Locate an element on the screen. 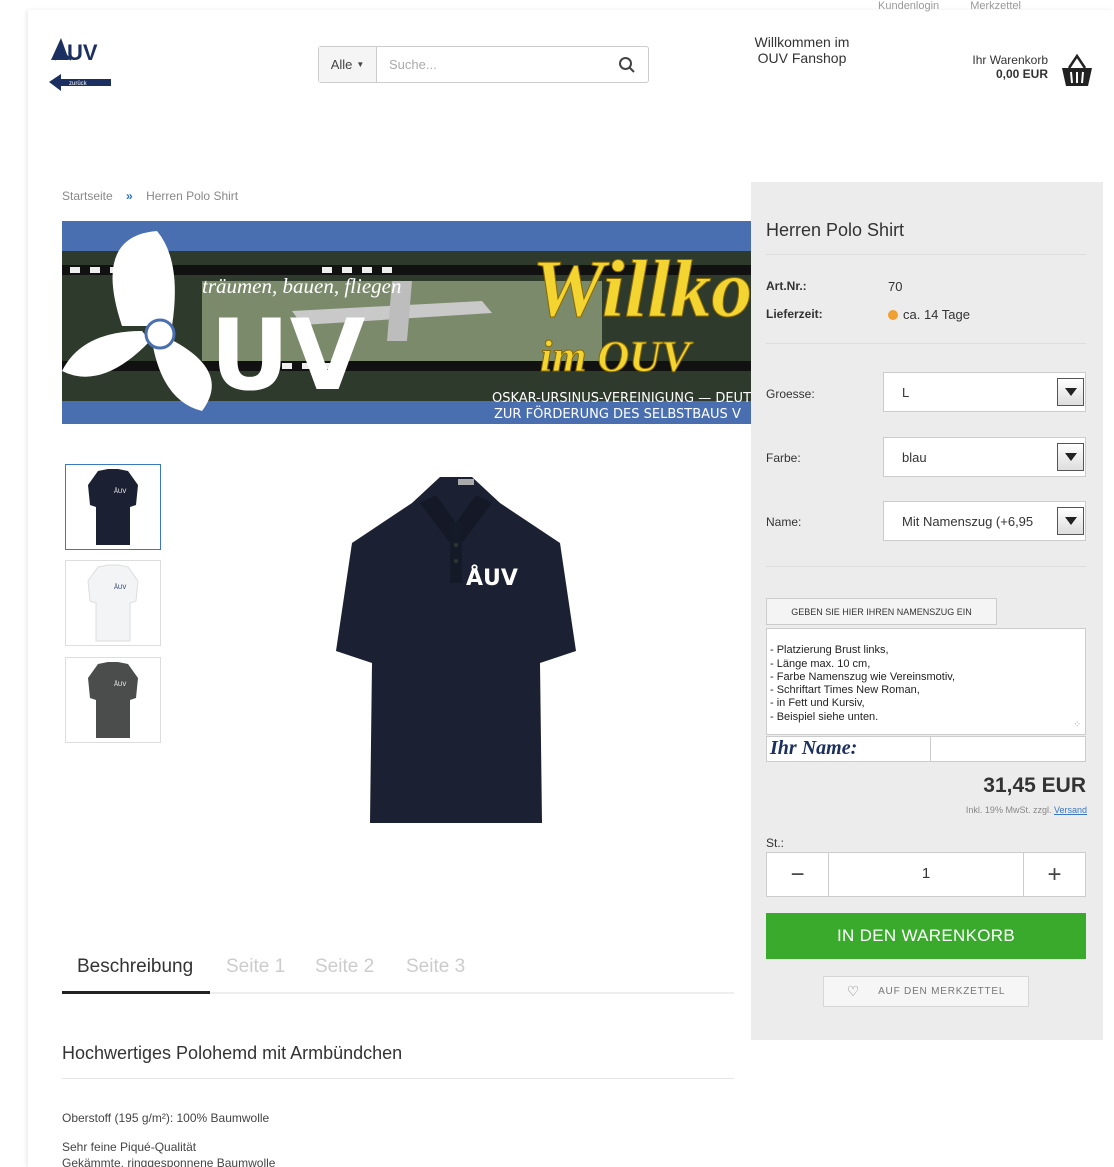 The width and height of the screenshot is (1114, 1167). product-title: Herren Polo Shirt is located at coordinates (835, 230).